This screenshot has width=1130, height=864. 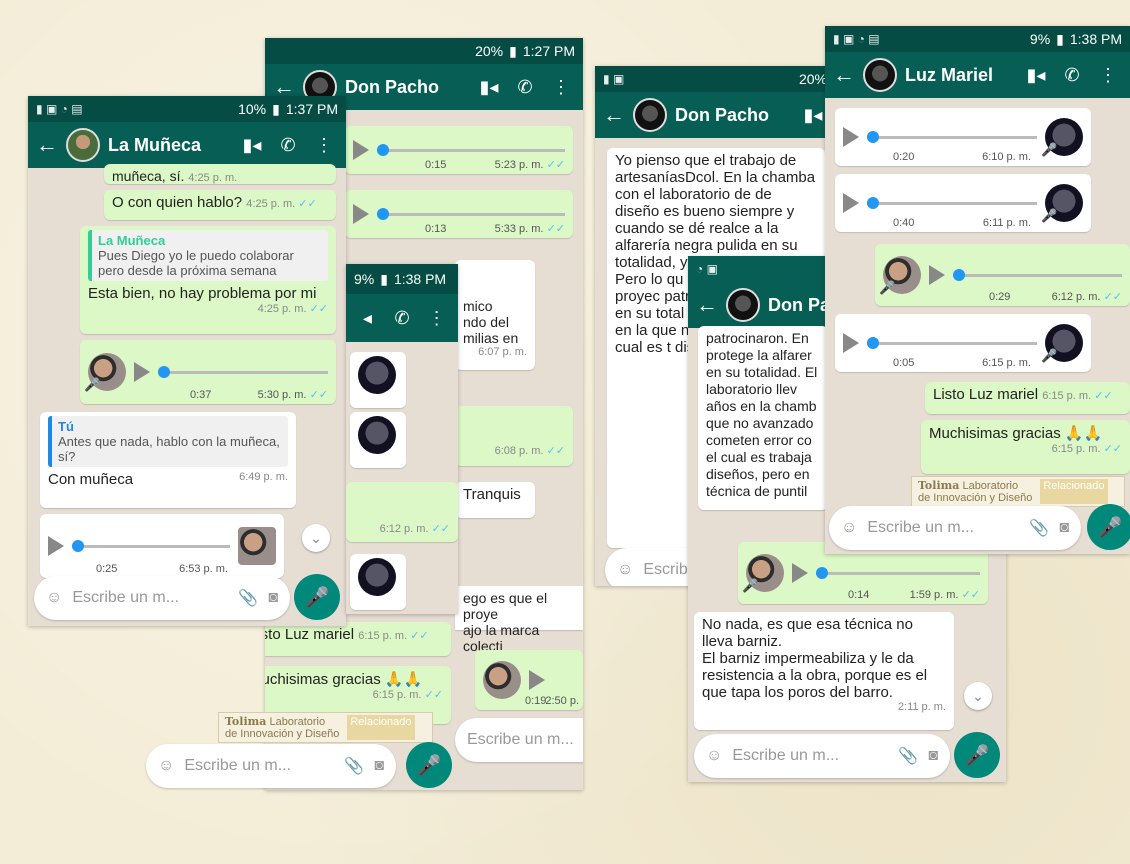 I want to click on chat-header: ← Don Pacho ▮◂, so click(x=715, y=115).